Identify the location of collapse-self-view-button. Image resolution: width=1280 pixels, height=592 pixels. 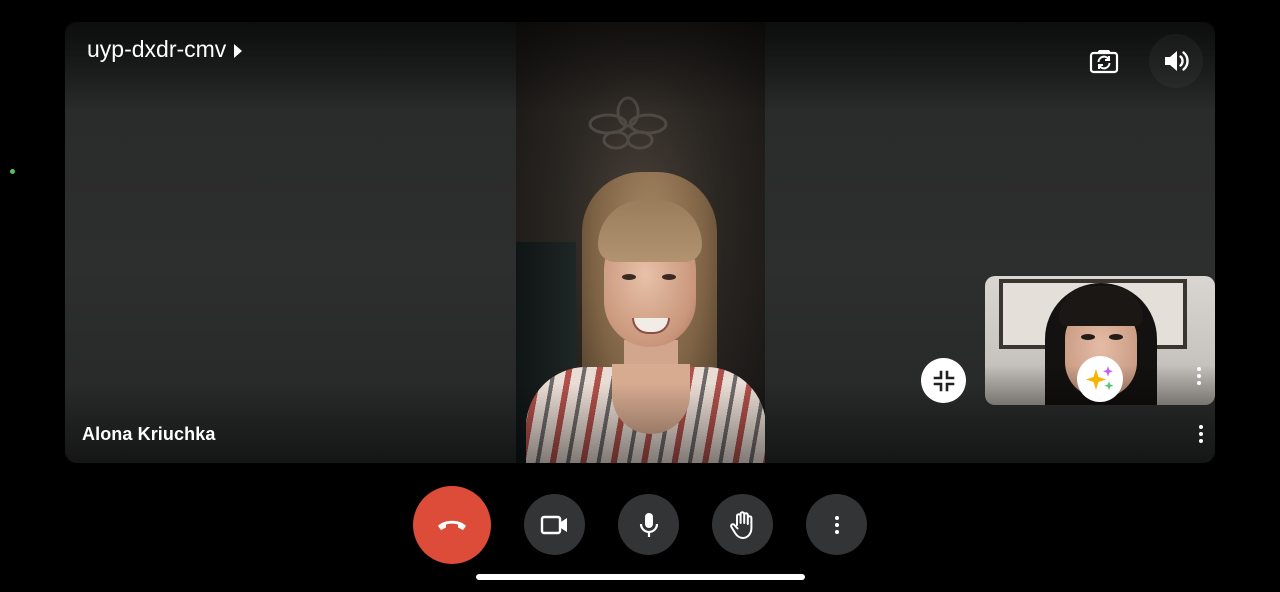
(943, 380).